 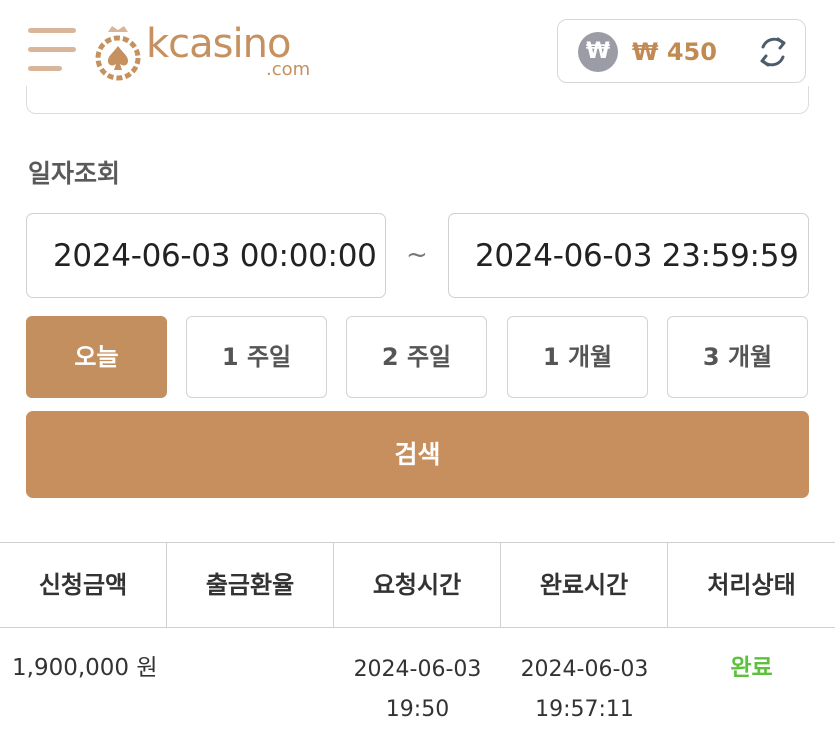 I want to click on row-complete-date: 2024-06-03, so click(x=584, y=669).